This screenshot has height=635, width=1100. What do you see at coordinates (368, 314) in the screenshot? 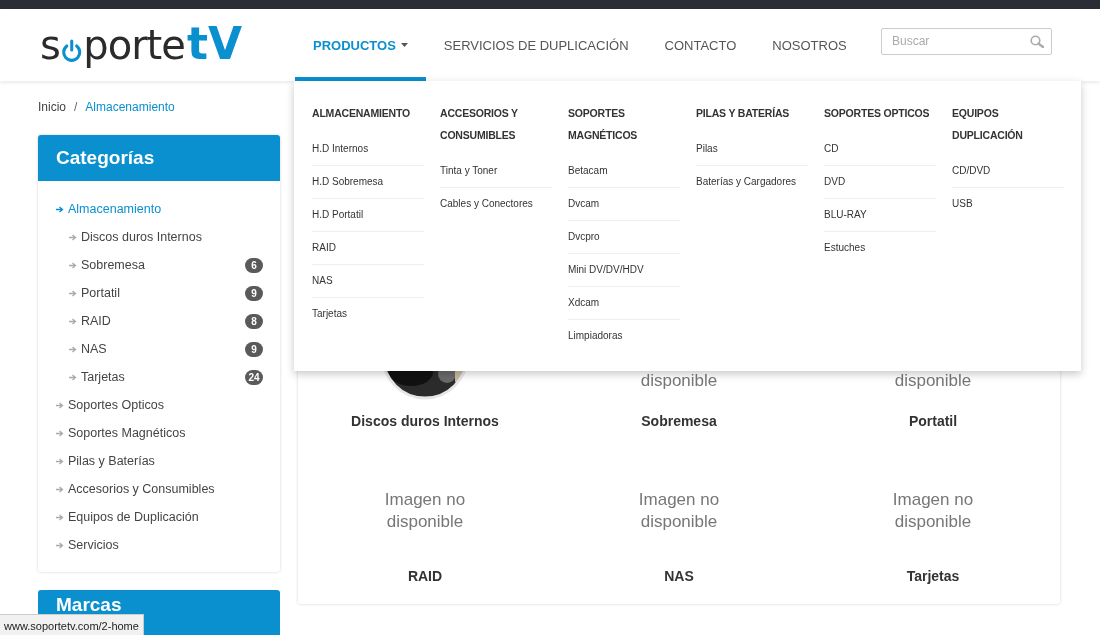
I see `menu-item: Tarjetas` at bounding box center [368, 314].